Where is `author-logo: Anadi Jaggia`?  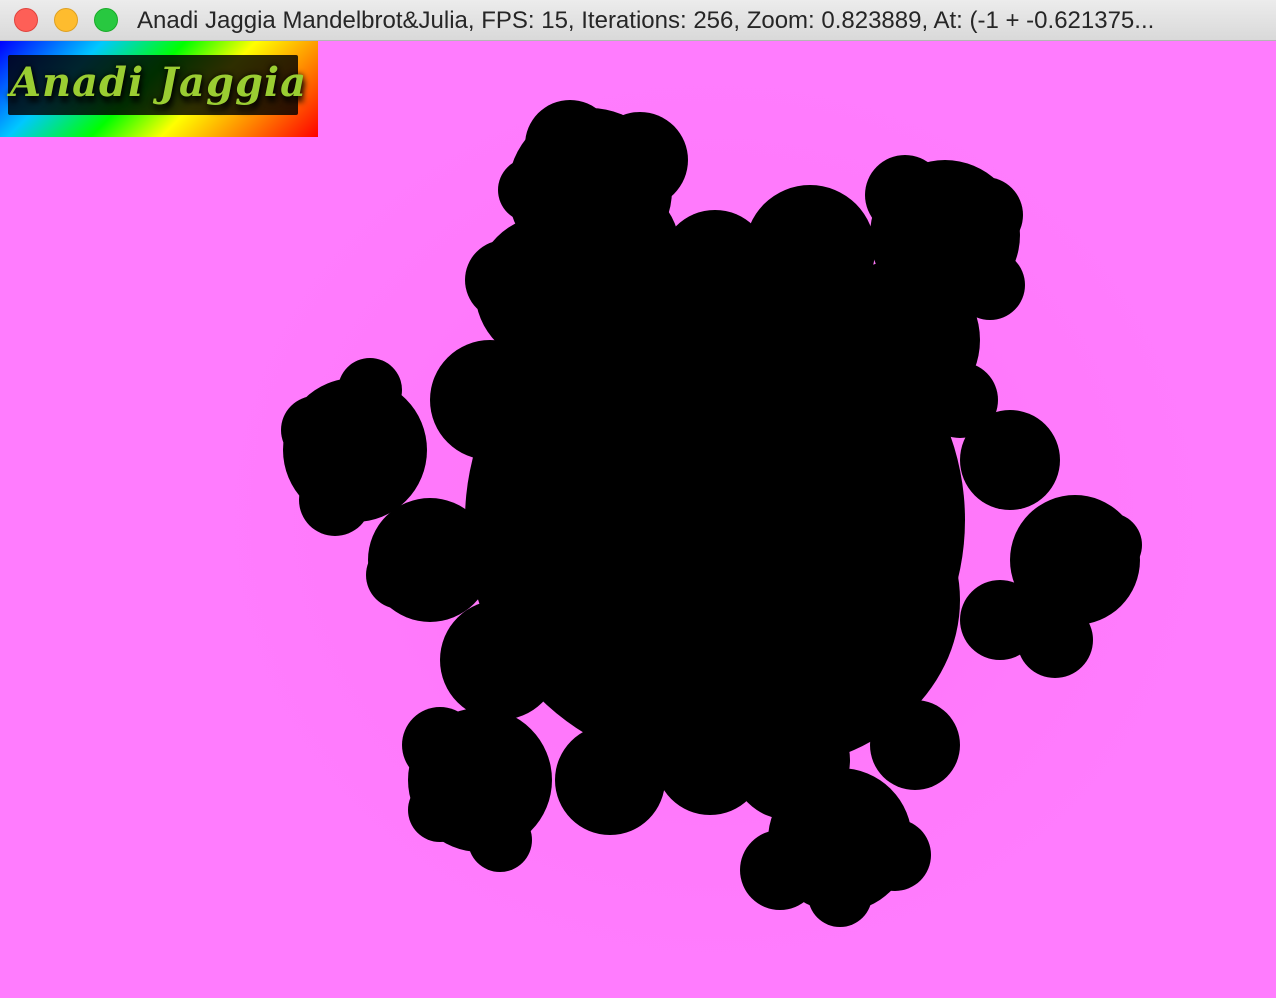 author-logo: Anadi Jaggia is located at coordinates (159, 89).